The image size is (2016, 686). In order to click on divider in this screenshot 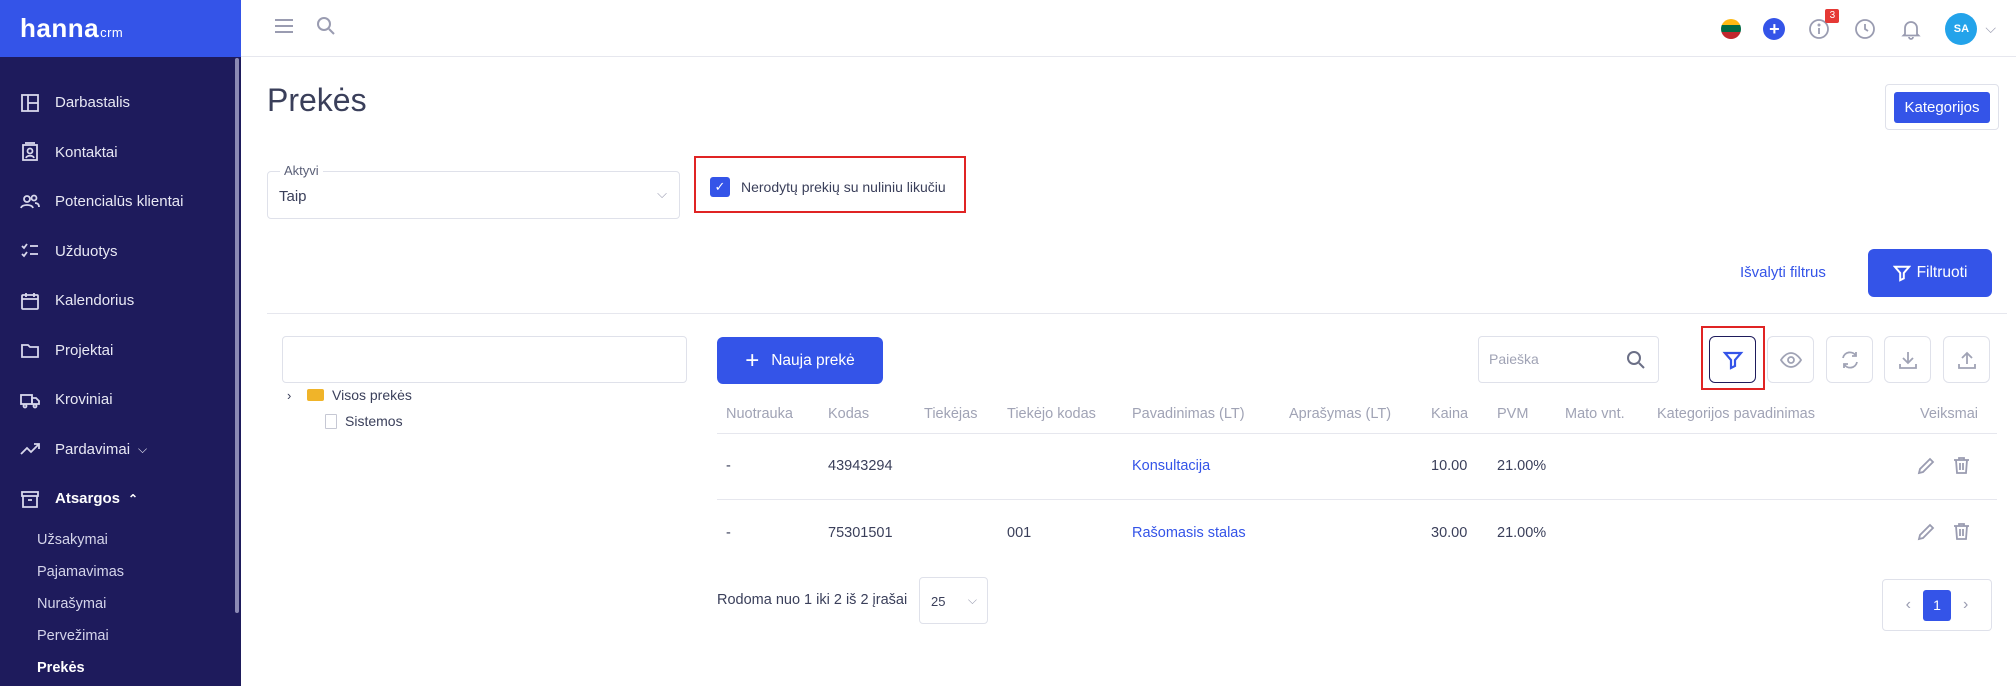, I will do `click(1137, 313)`.